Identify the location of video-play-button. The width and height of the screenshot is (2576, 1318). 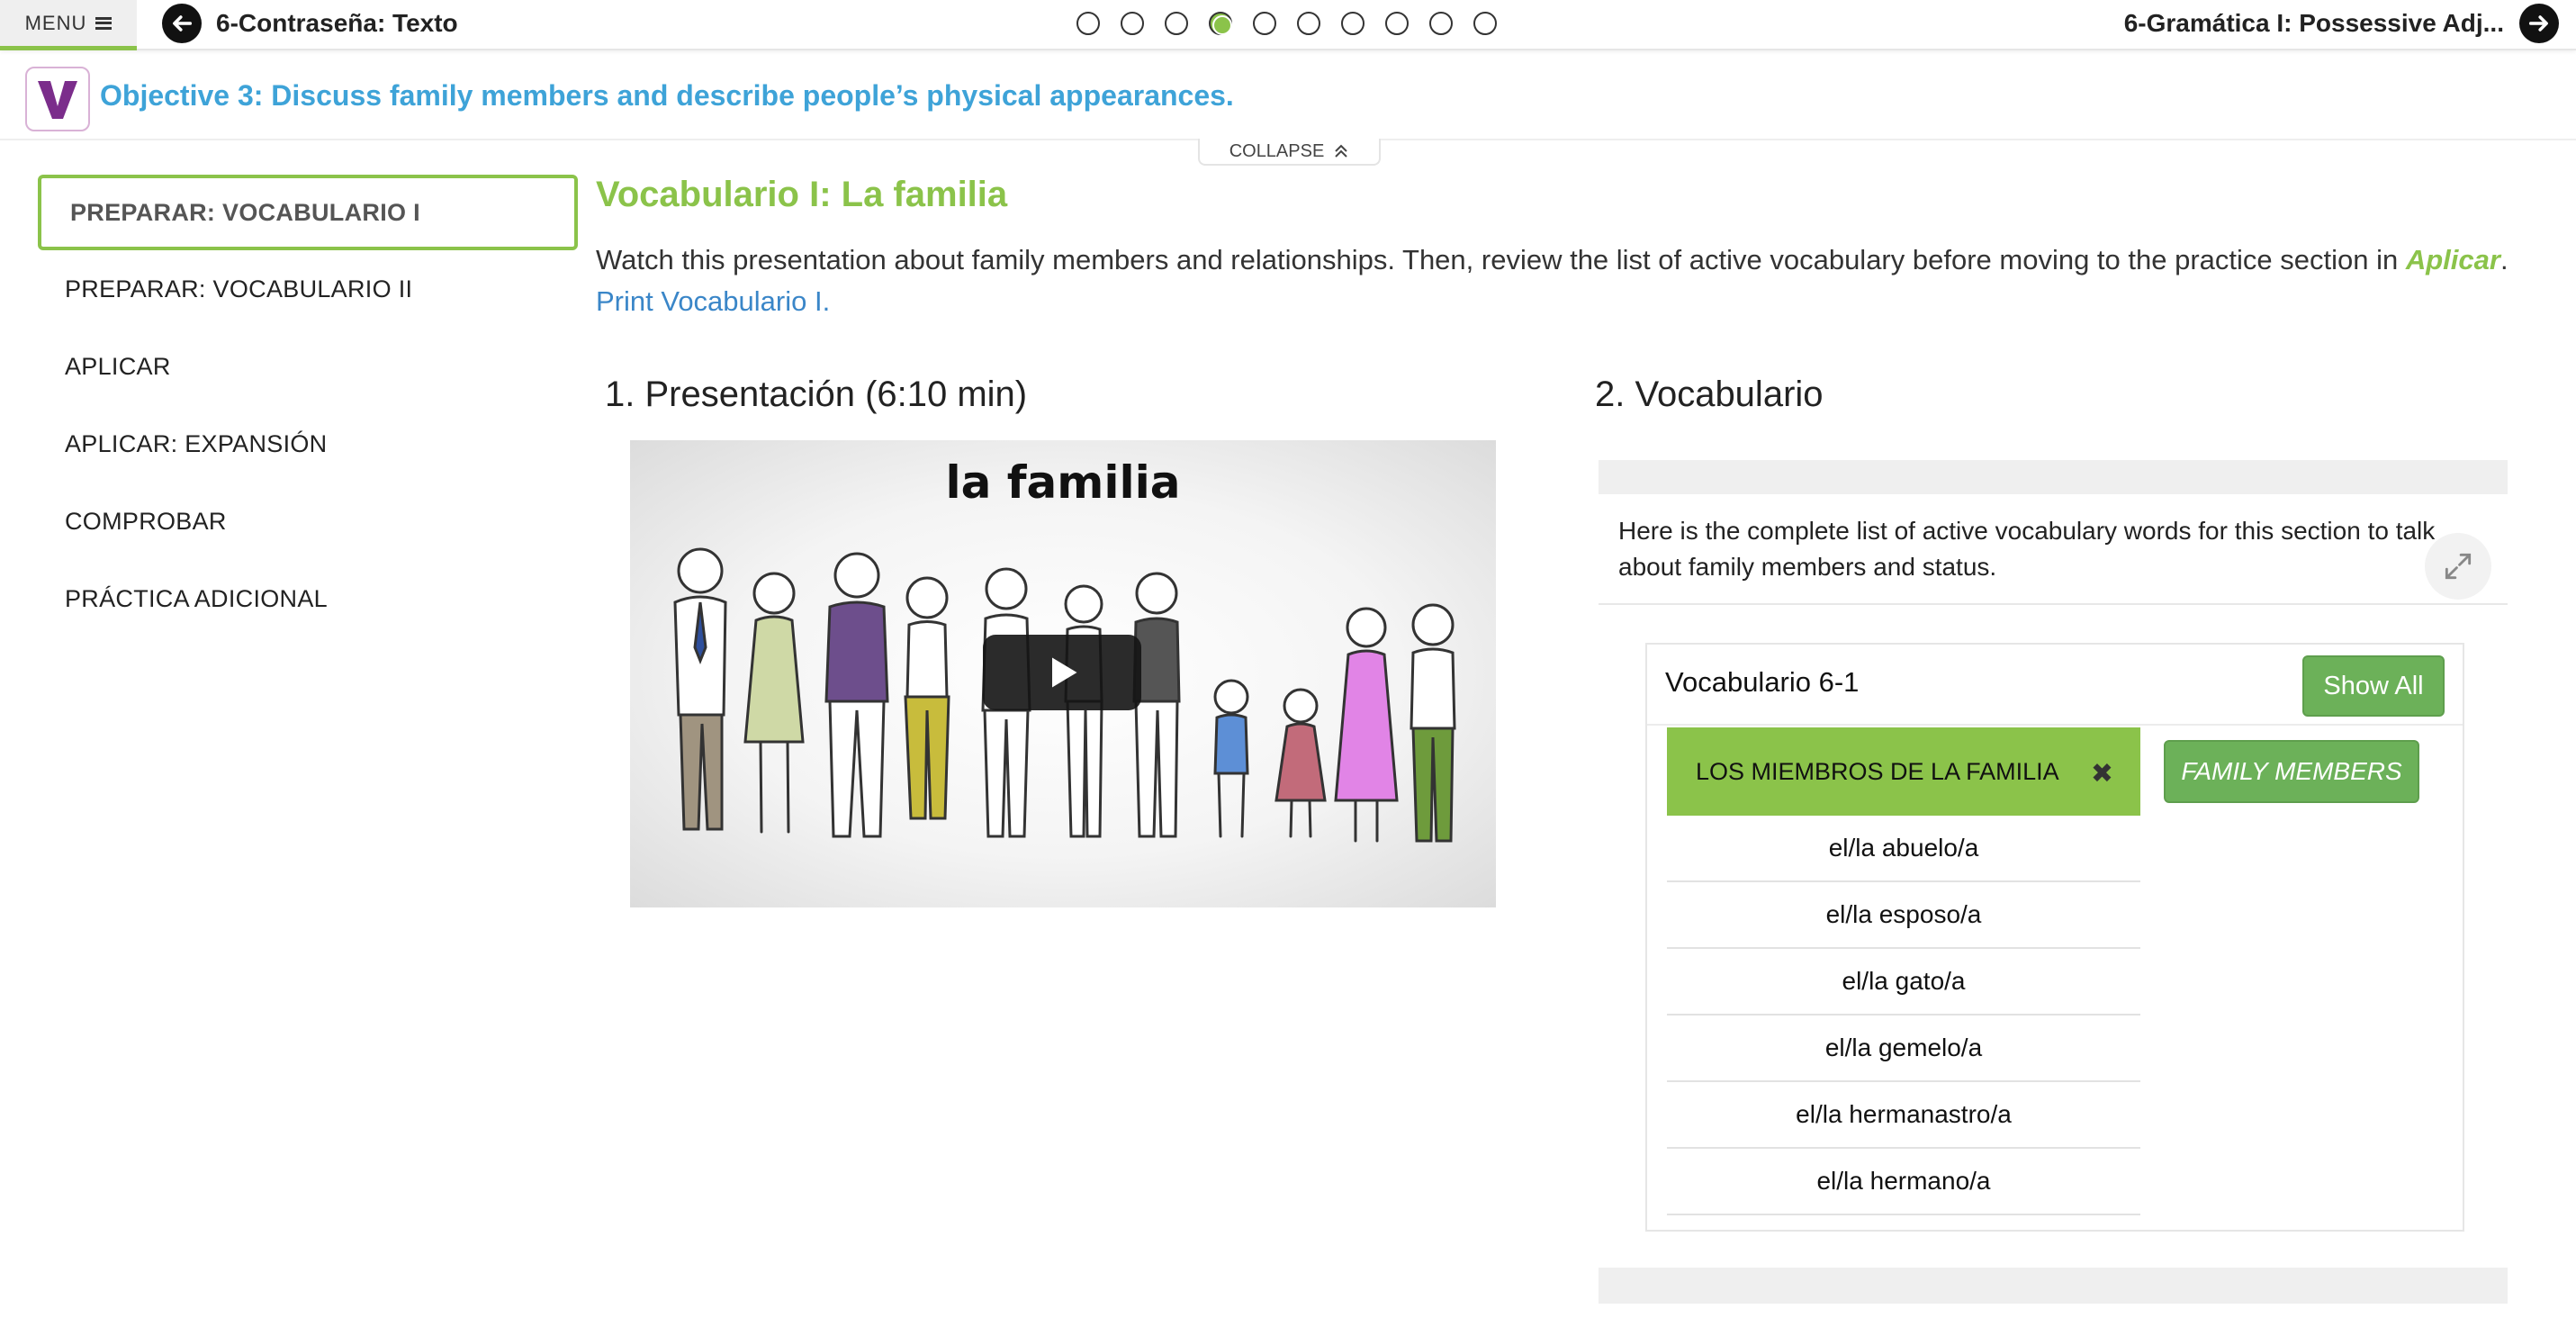
(1062, 673).